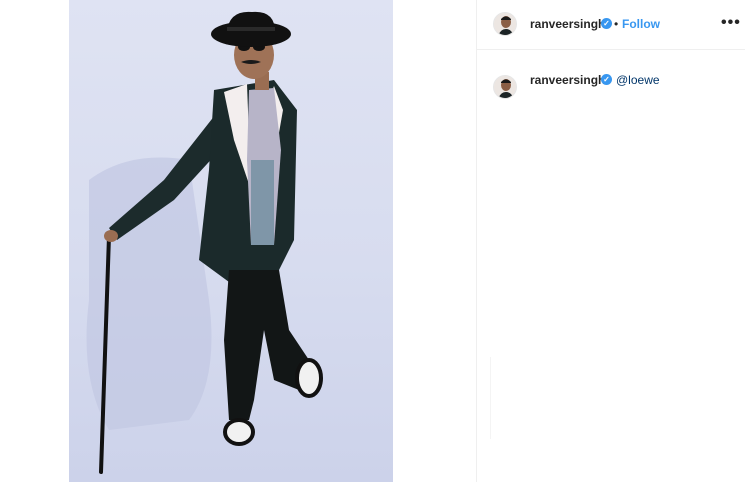 This screenshot has height=482, width=745. I want to click on caption-mention-link: @loewe, so click(638, 80).